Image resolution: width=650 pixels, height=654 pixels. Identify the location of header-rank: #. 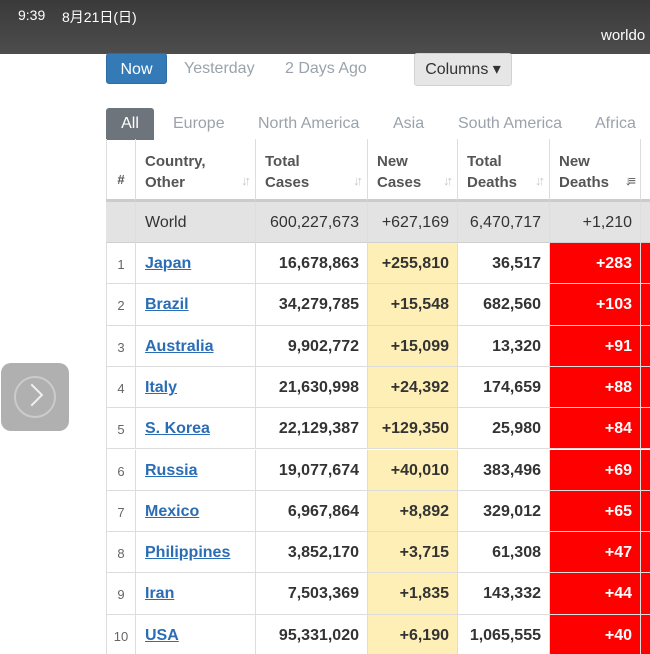
(121, 170).